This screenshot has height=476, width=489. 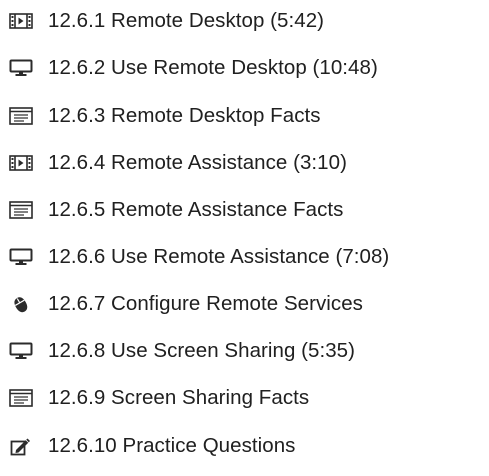 What do you see at coordinates (201, 350) in the screenshot?
I see `lesson-label: 12.6.8 Use Screen Sharing (5:35)` at bounding box center [201, 350].